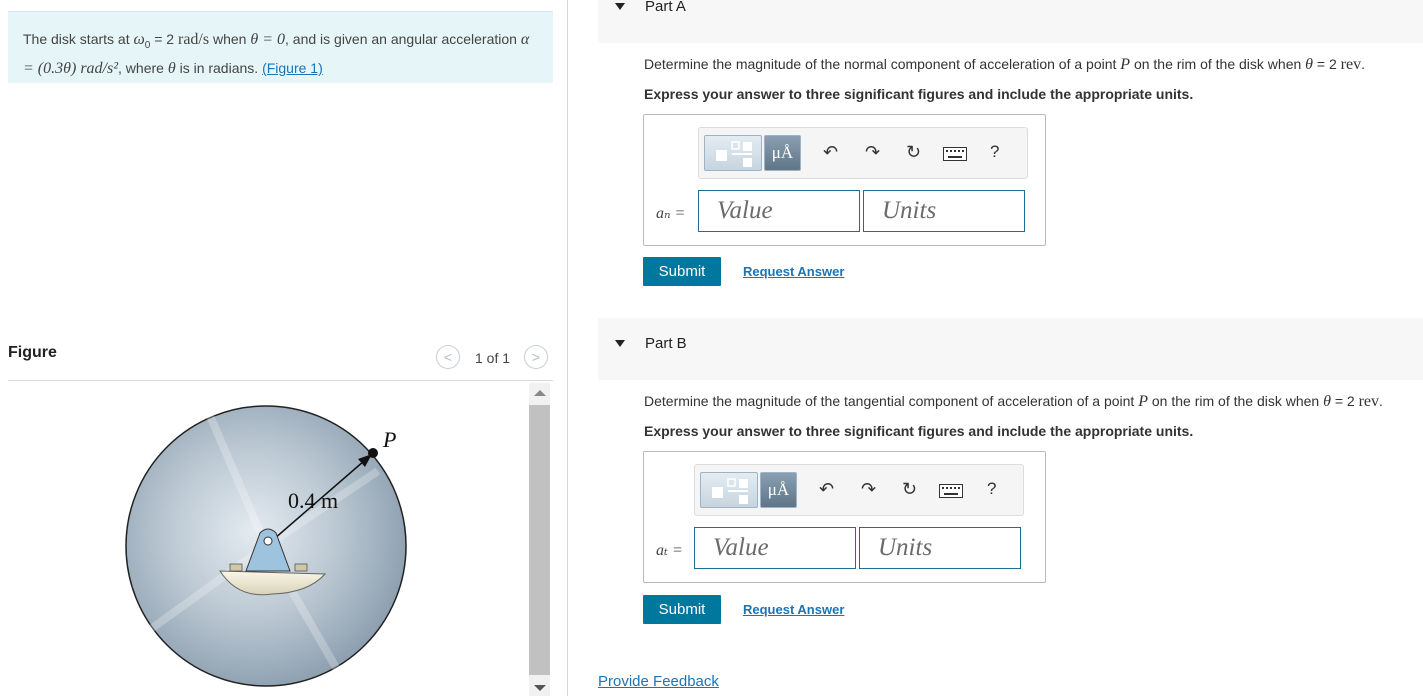 This screenshot has width=1423, height=696. Describe the element at coordinates (219, 67) in the screenshot. I see `problem-text-6: is in radians.` at that location.